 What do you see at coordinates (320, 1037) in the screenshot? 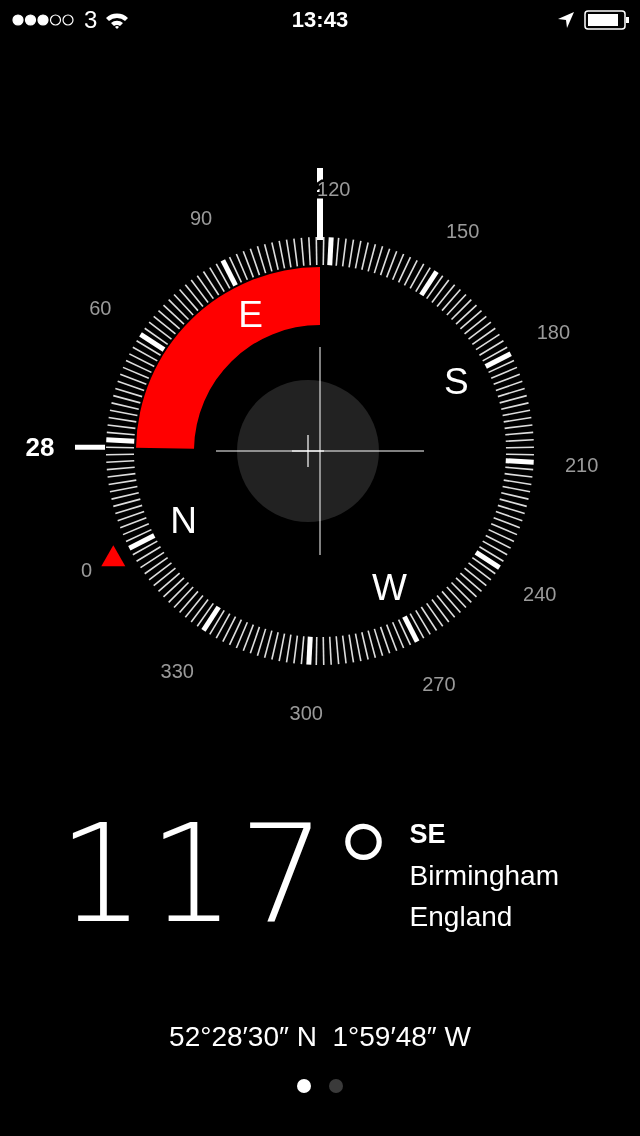
I see `coordinates: 52°28′30″ N 1°59′48″ W` at bounding box center [320, 1037].